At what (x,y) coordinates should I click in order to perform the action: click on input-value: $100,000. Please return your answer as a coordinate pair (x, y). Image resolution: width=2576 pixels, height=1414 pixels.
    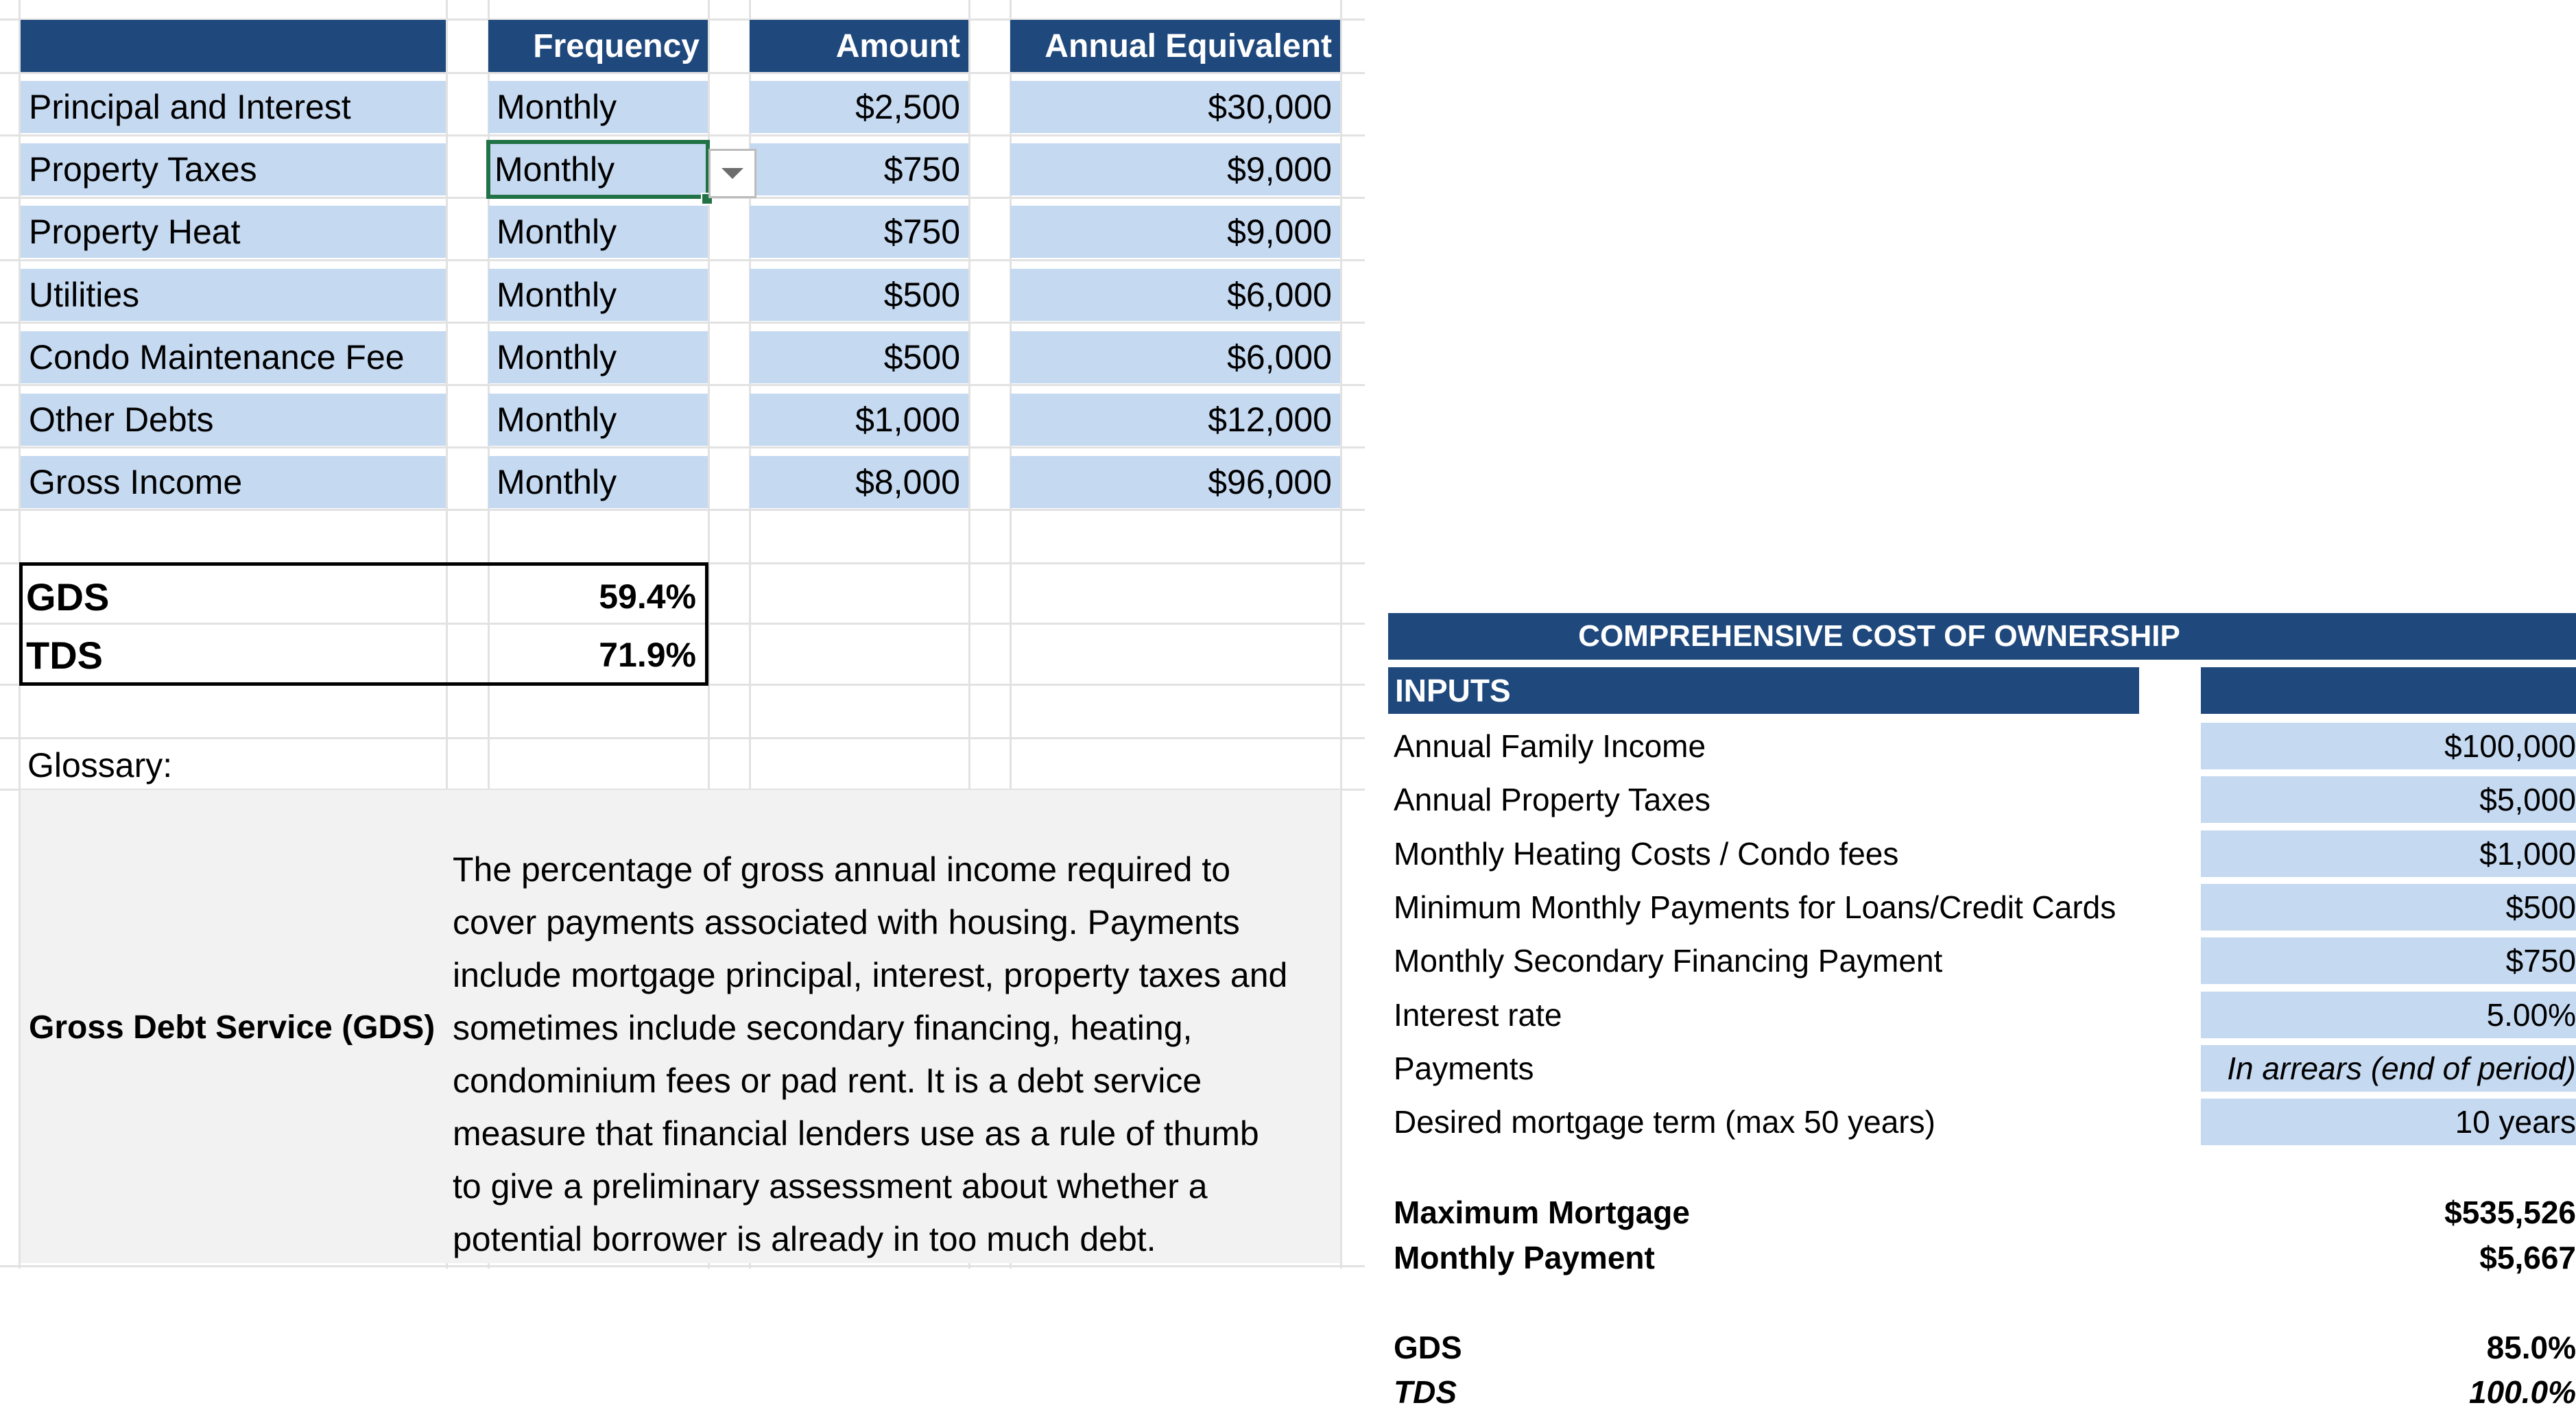
    Looking at the image, I should click on (2388, 746).